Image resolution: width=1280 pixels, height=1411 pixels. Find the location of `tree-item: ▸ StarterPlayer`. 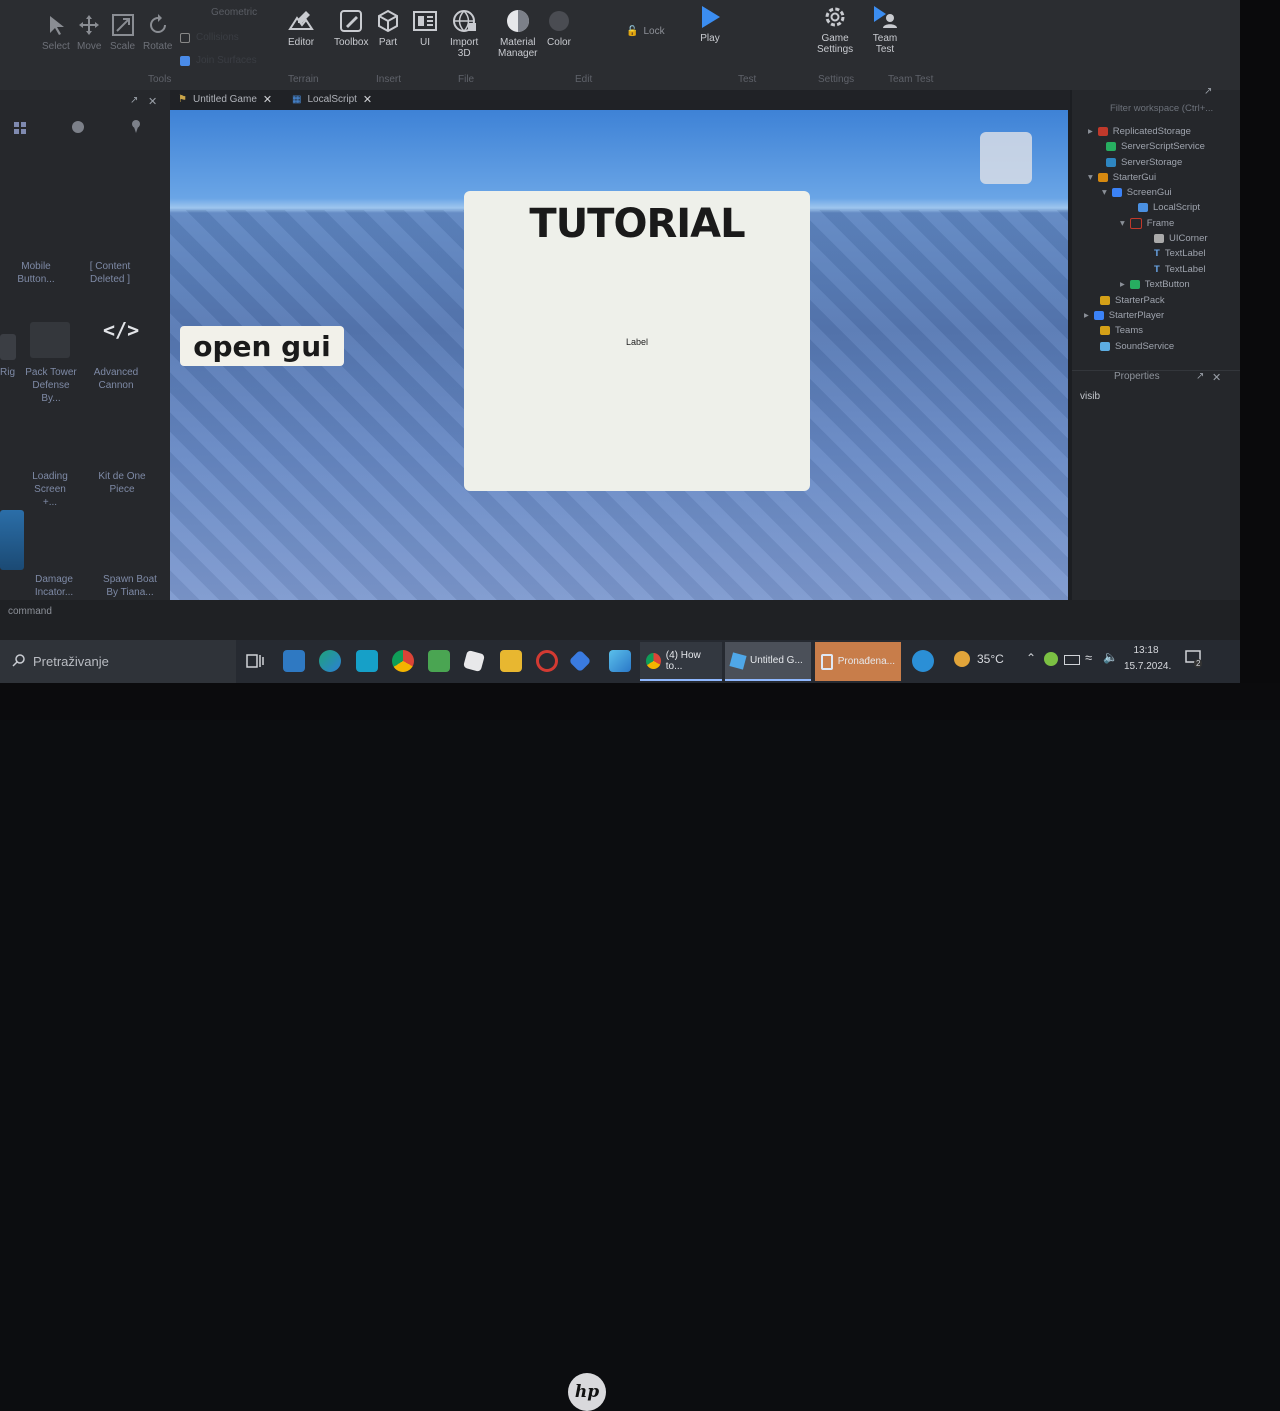

tree-item: ▸ StarterPlayer is located at coordinates (1124, 315).